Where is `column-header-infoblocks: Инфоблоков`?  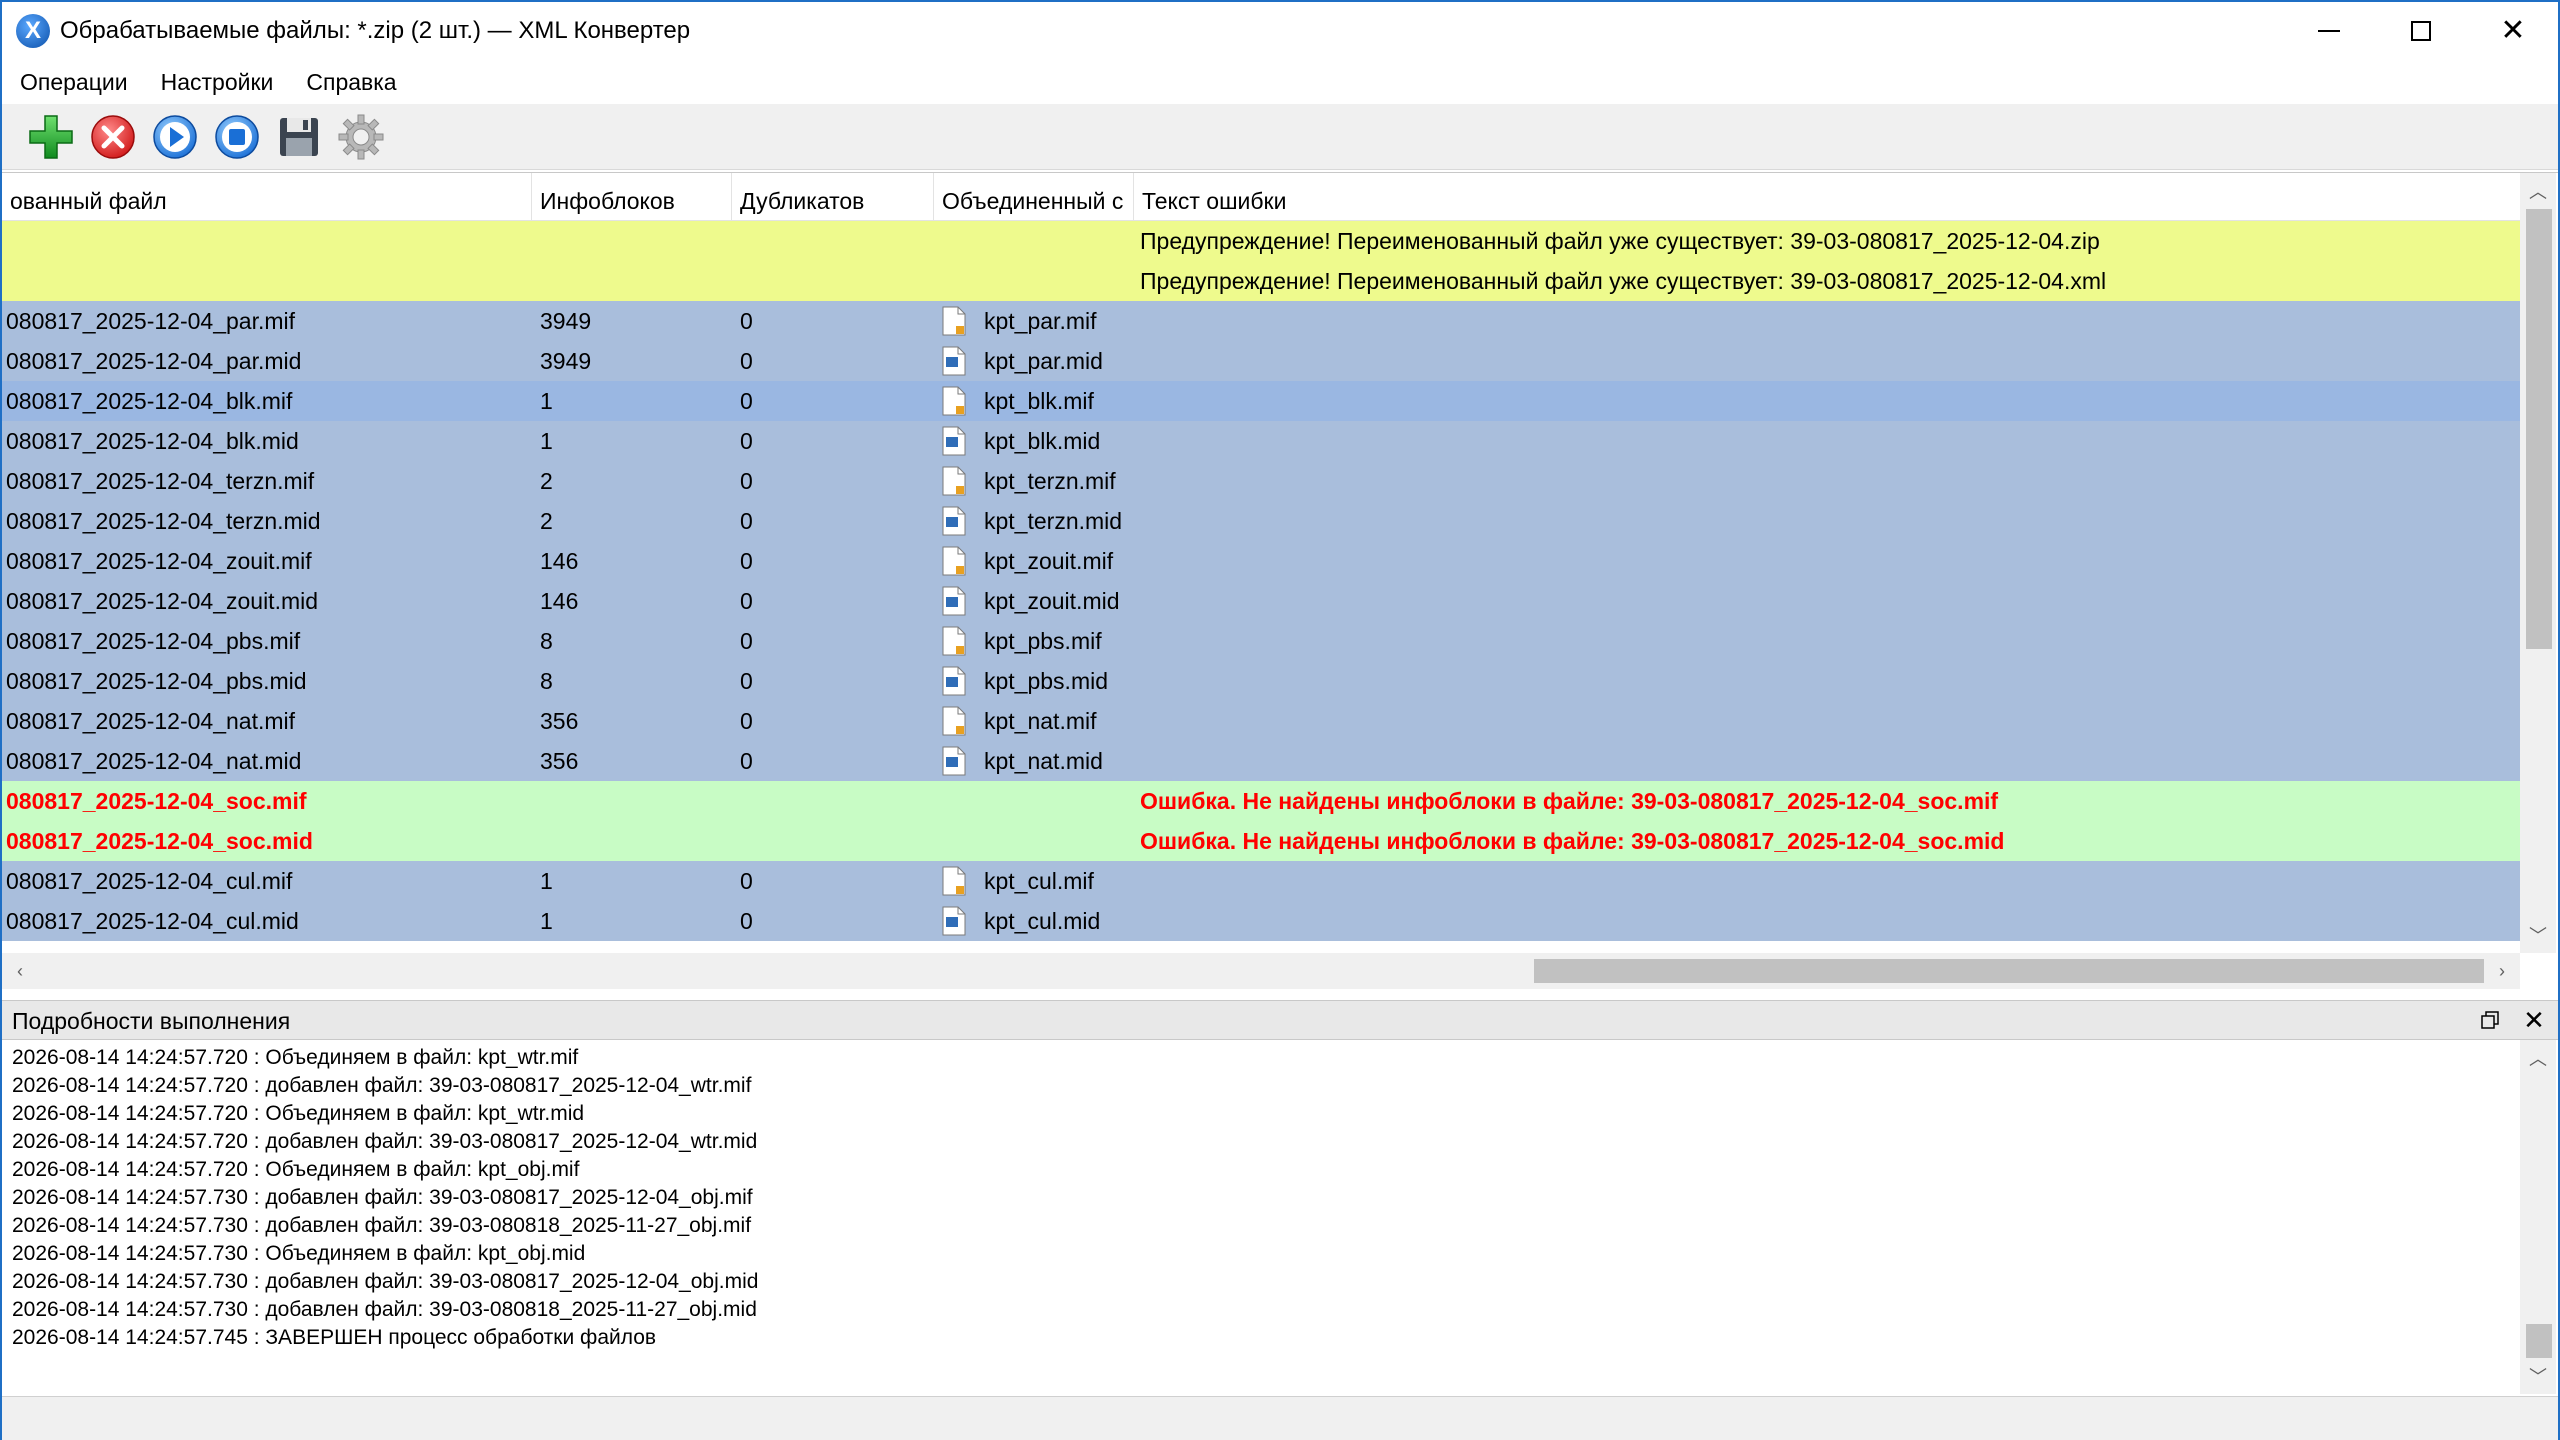 column-header-infoblocks: Инфоблоков is located at coordinates (632, 197).